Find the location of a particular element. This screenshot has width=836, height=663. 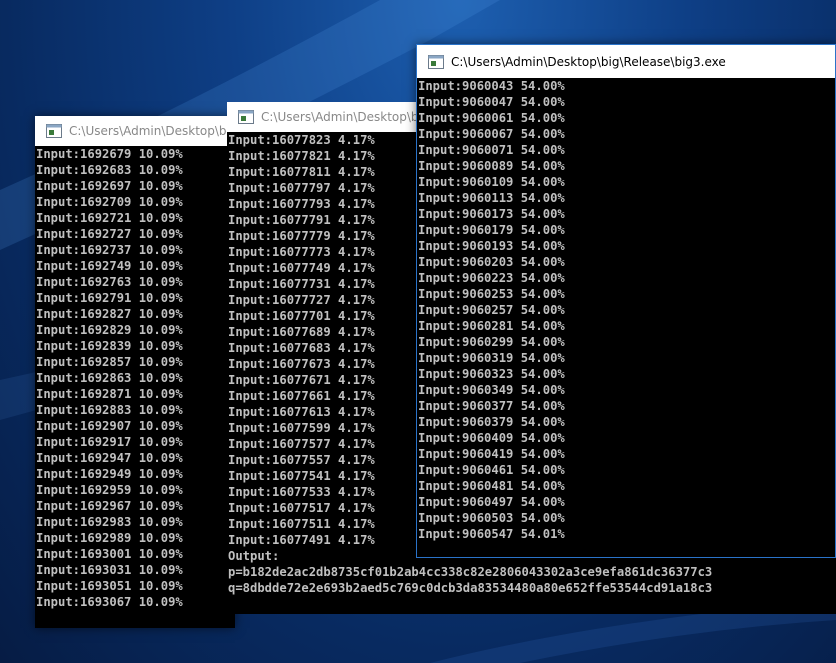

console-line: Input:9060109 54.00% is located at coordinates (491, 182).